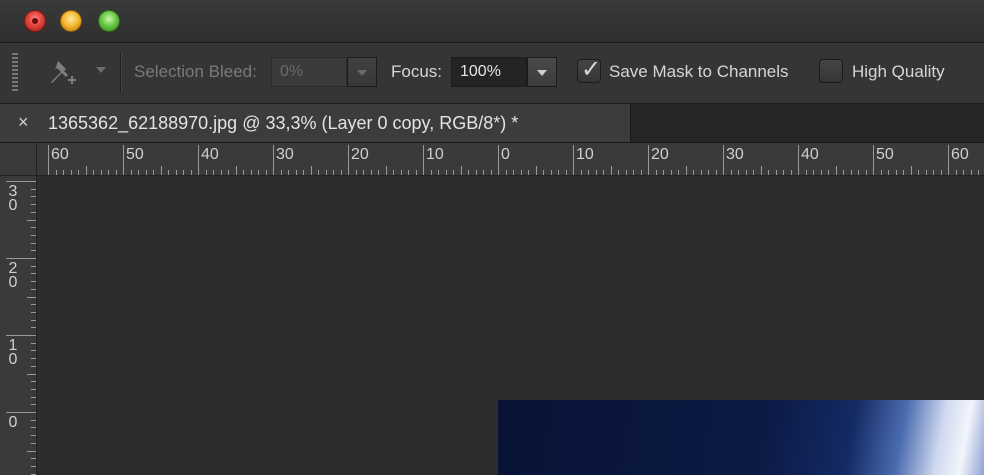 The image size is (984, 475). What do you see at coordinates (492, 21) in the screenshot?
I see `title-bar` at bounding box center [492, 21].